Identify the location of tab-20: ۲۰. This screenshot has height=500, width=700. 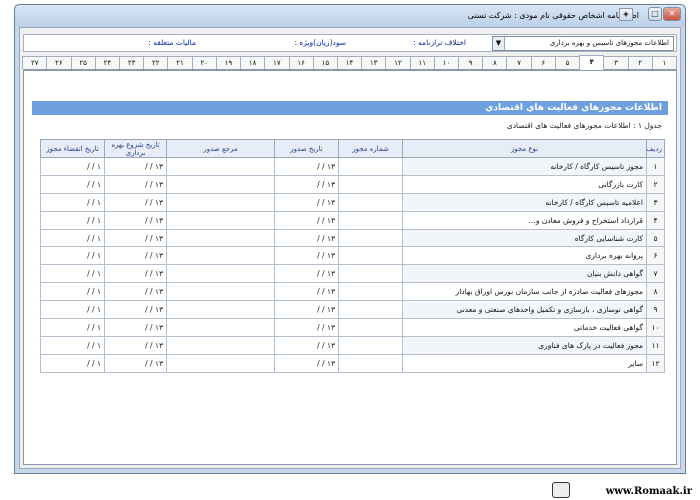
(204, 62).